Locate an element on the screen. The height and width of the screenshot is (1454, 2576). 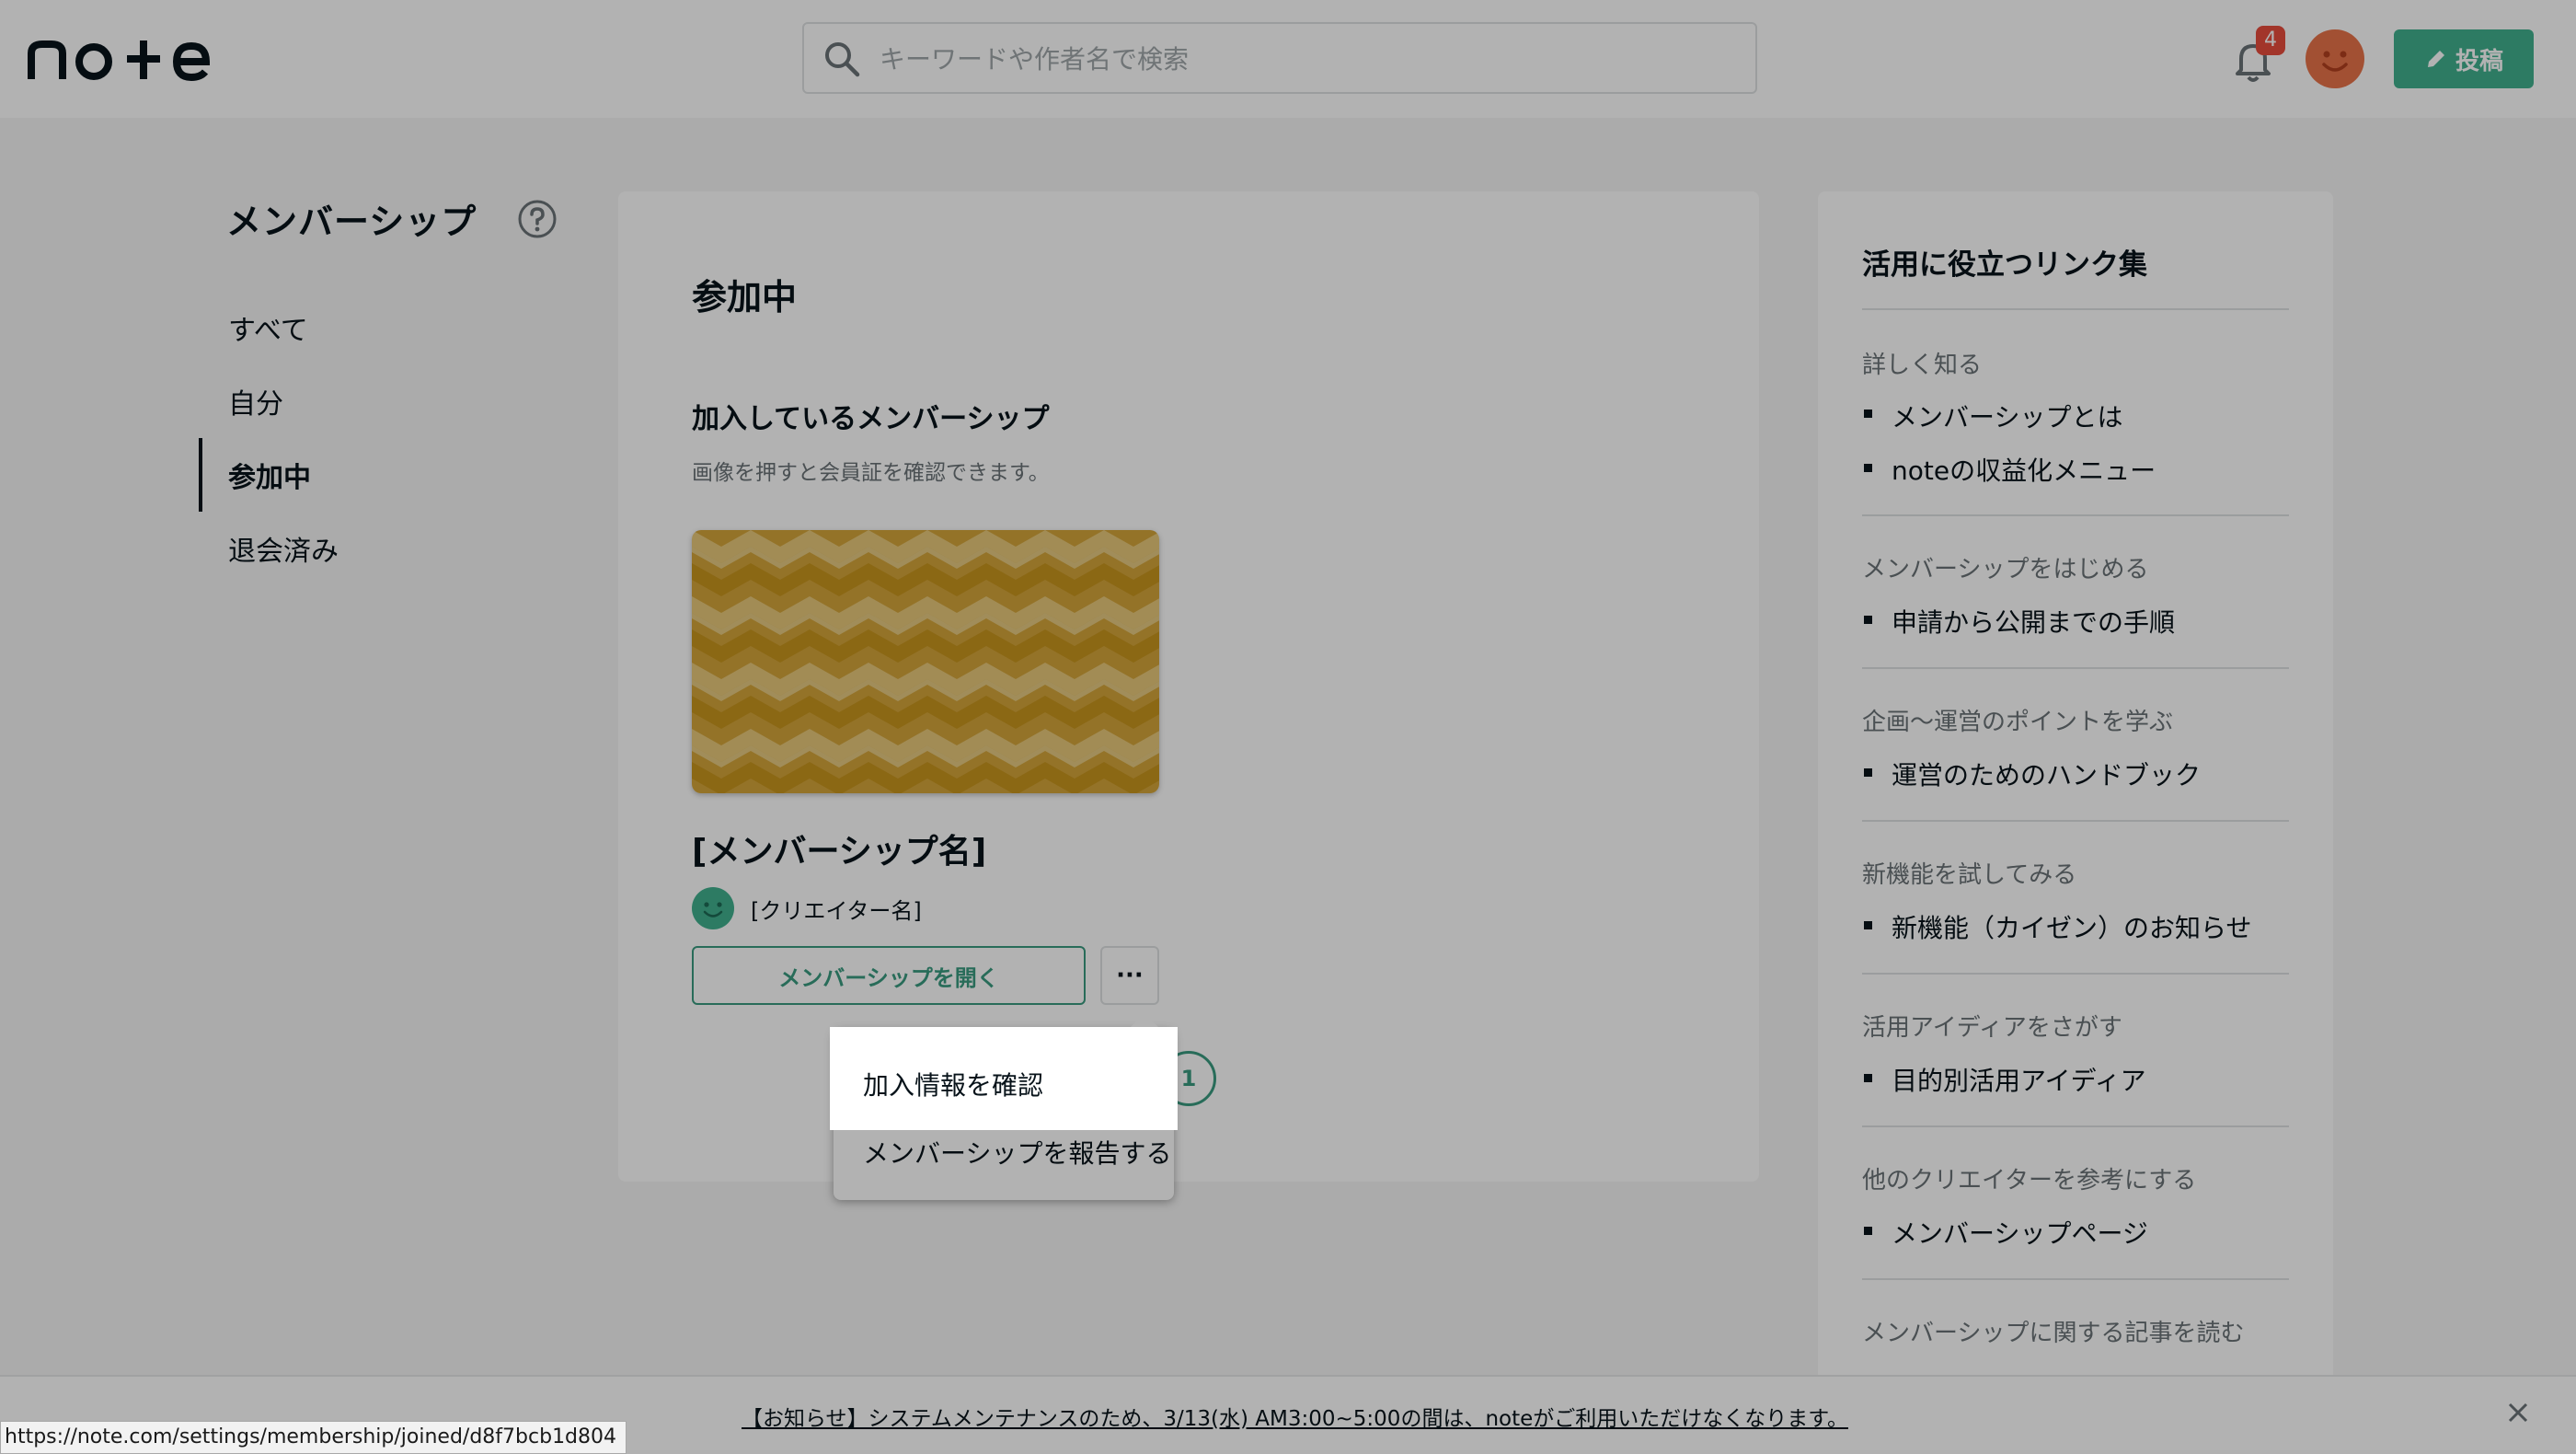
link-usage-ideas: 目的別活用アイディア is located at coordinates (2019, 1079).